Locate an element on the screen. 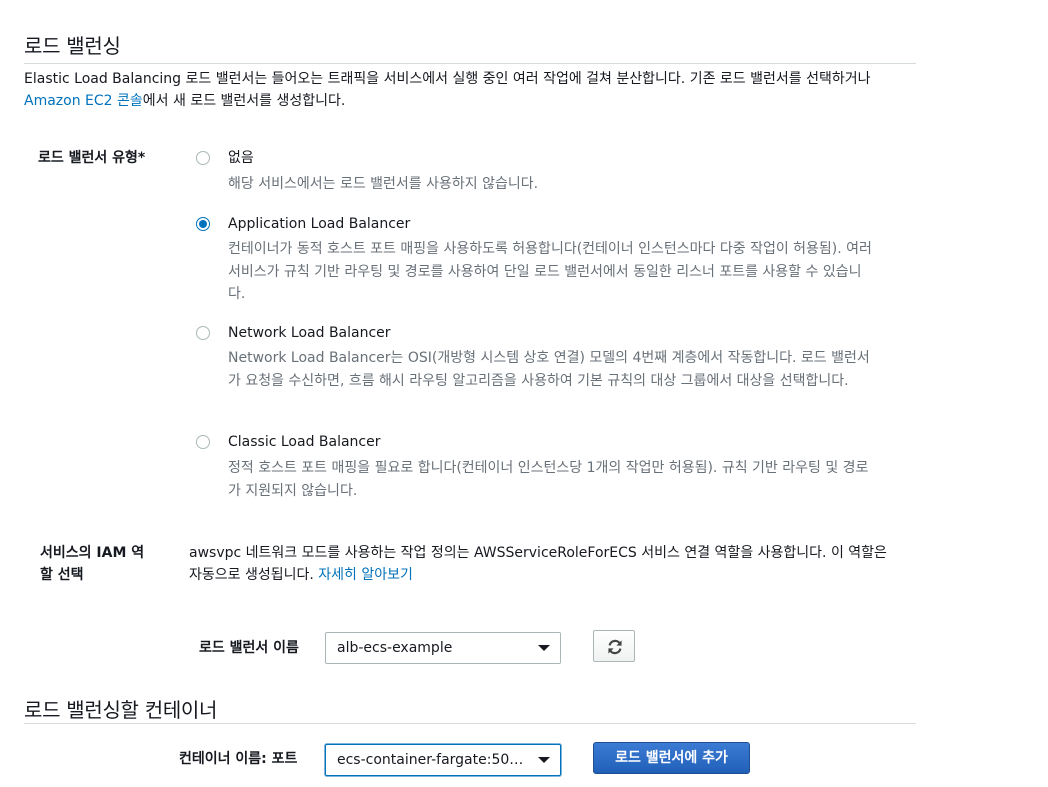 The width and height of the screenshot is (1048, 787). option-title-alb: Application Load Balancer is located at coordinates (319, 224).